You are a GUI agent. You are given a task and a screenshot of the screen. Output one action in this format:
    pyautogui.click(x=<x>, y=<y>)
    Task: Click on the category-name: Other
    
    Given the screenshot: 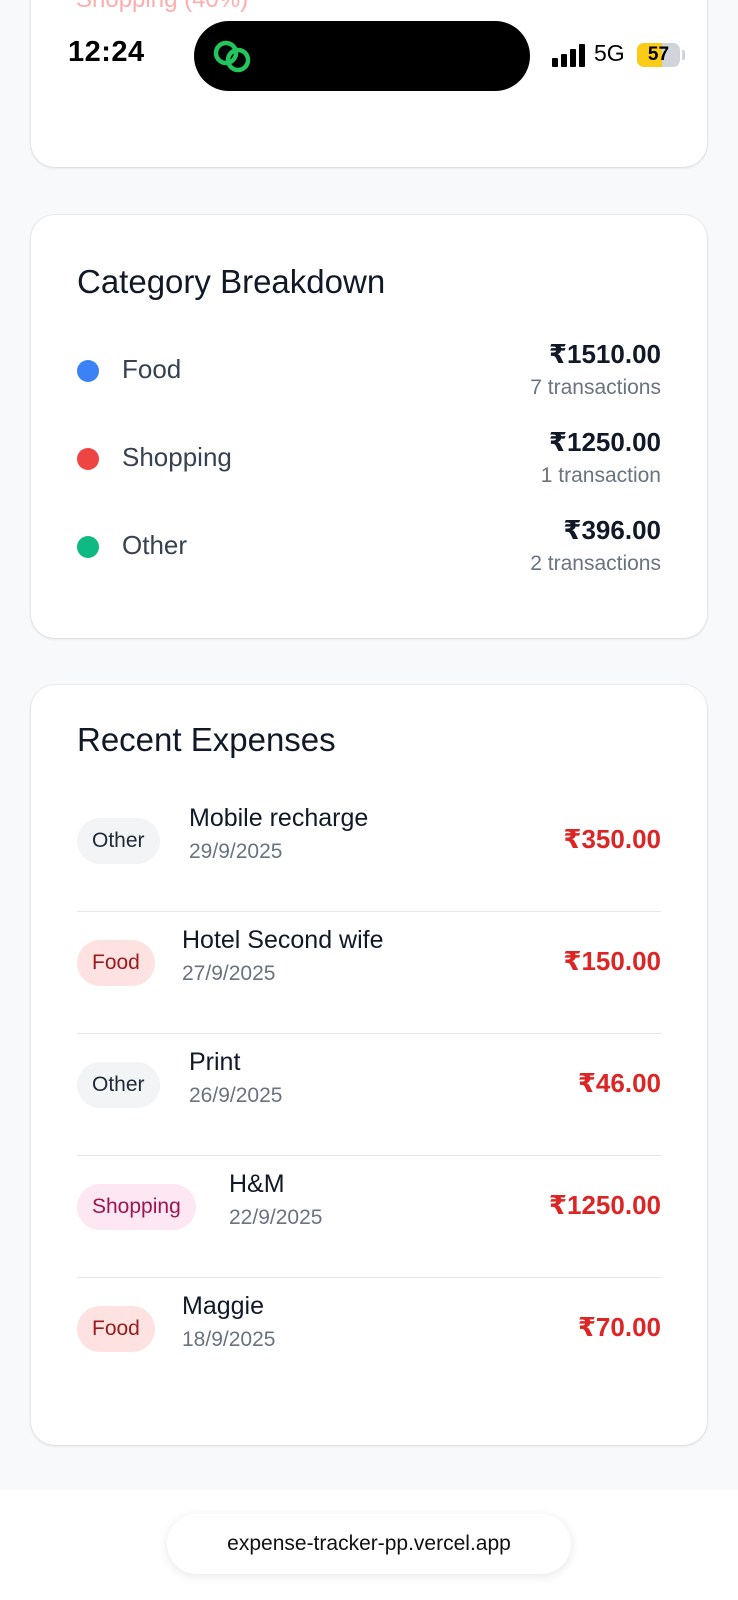 What is the action you would take?
    pyautogui.click(x=155, y=545)
    